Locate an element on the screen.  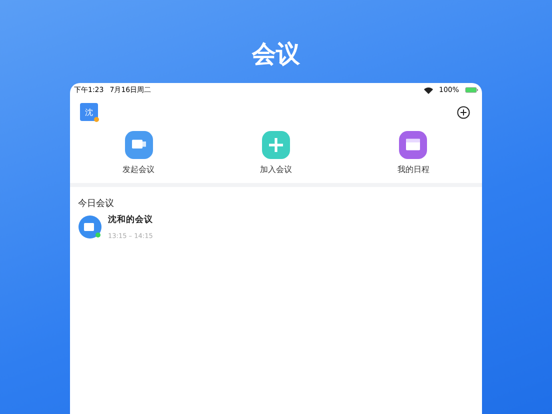
wifi-icon is located at coordinates (428, 90).